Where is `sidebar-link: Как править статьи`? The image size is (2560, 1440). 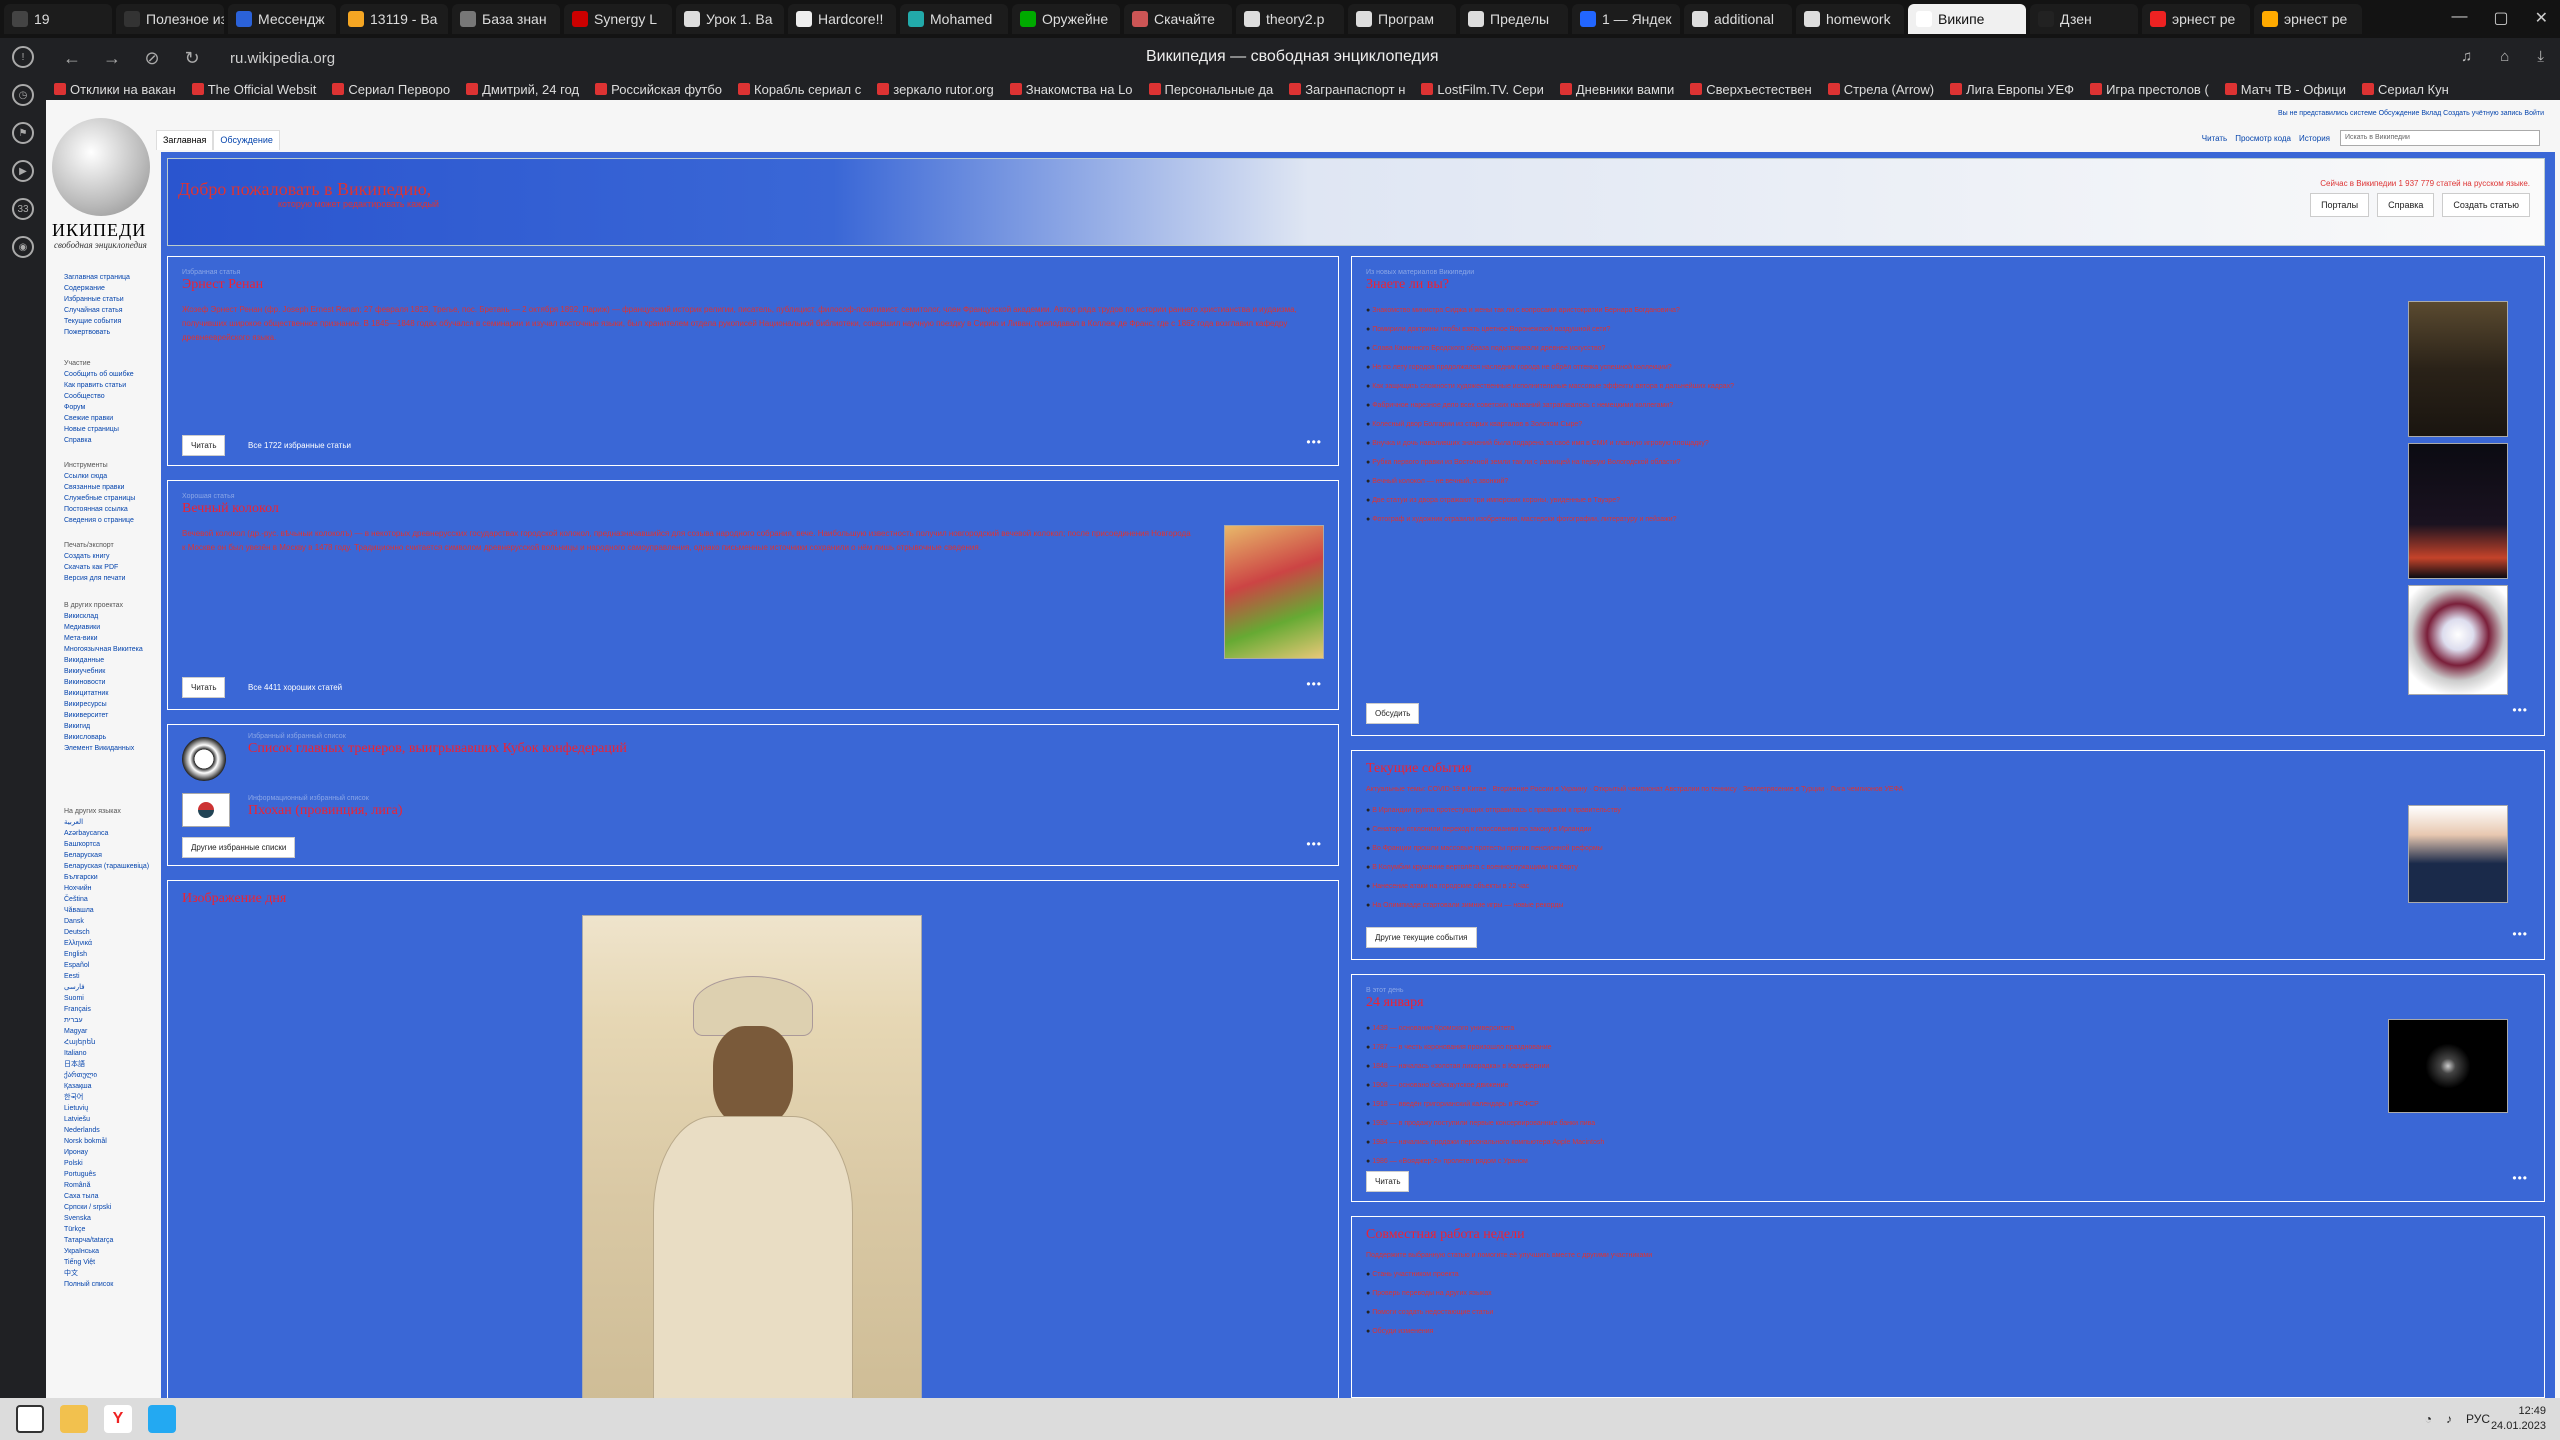
sidebar-link: Как править статьи is located at coordinates (99, 385).